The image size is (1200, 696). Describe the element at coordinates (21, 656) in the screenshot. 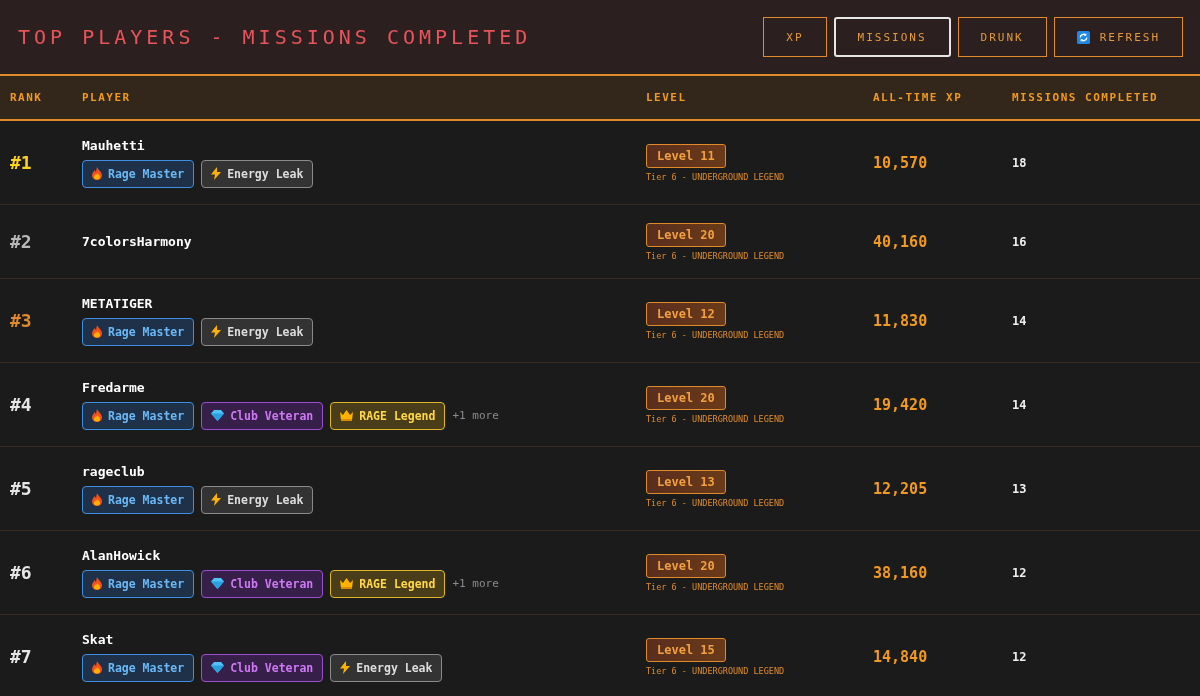

I see `rank-number: #7` at that location.